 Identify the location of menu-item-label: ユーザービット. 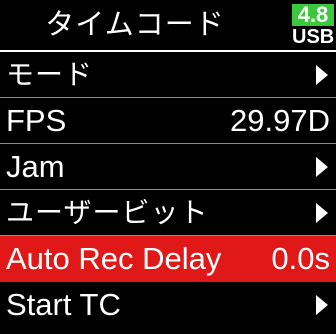
(107, 212).